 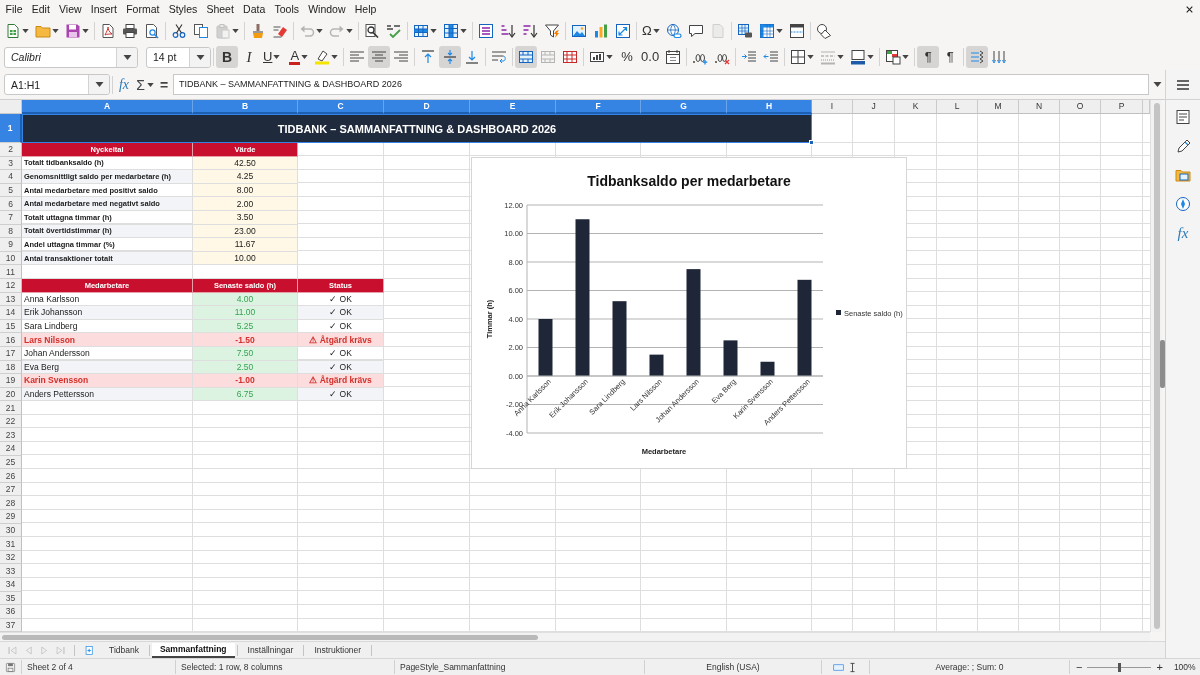 What do you see at coordinates (11, 204) in the screenshot?
I see `row-header: 6` at bounding box center [11, 204].